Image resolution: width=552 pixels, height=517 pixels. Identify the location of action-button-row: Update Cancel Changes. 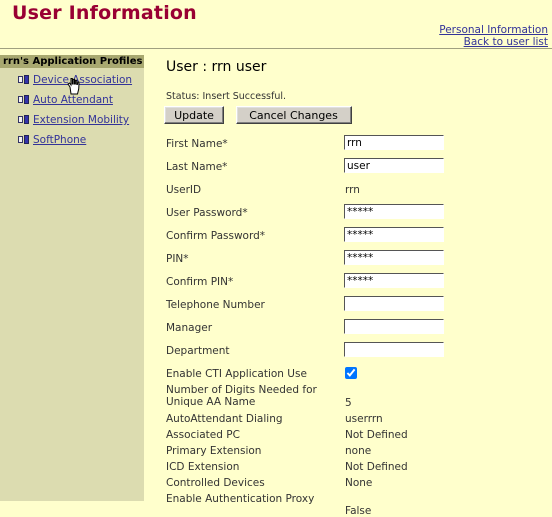
(258, 115).